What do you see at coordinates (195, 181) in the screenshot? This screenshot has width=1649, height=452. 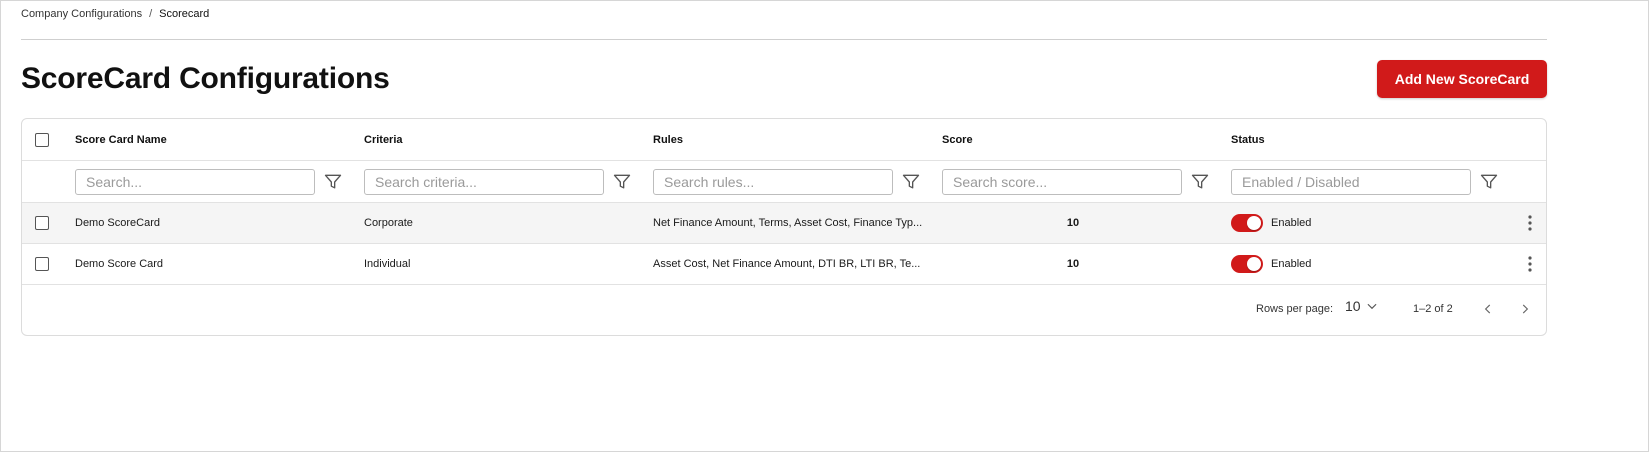 I see `name-search-input` at bounding box center [195, 181].